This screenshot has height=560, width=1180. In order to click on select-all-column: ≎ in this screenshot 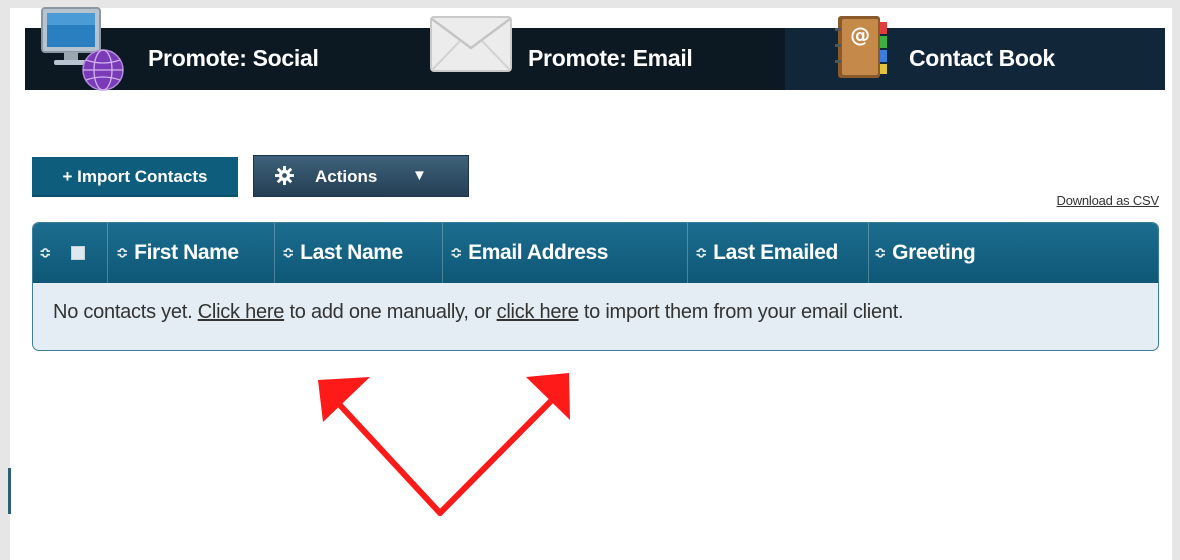, I will do `click(70, 253)`.